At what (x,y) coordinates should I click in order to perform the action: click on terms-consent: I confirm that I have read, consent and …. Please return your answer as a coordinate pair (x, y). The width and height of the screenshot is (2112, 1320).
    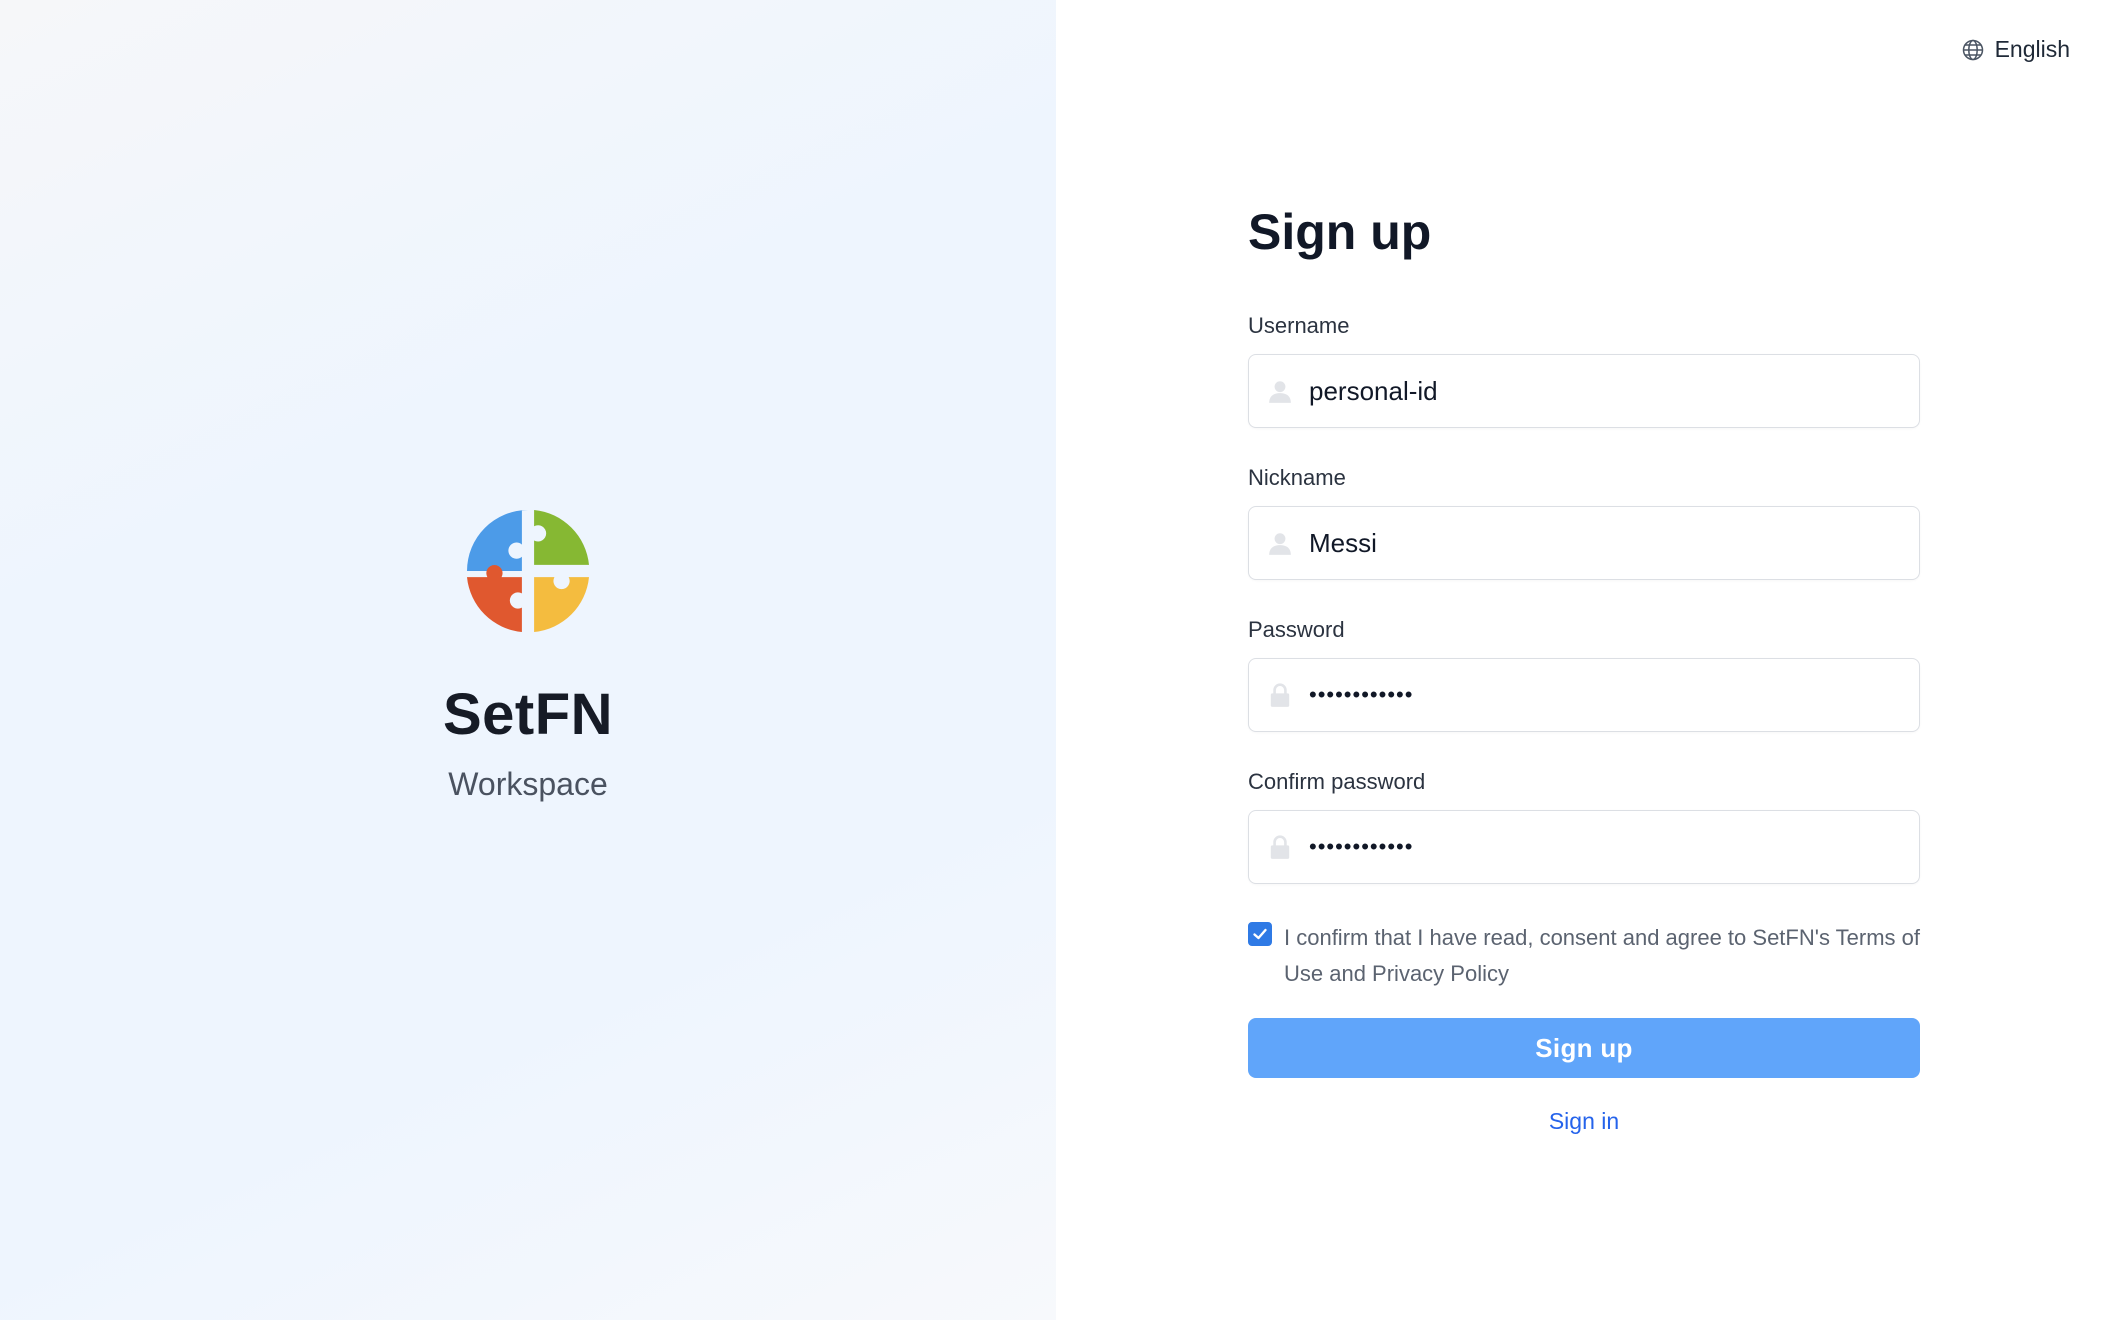
    Looking at the image, I should click on (1584, 956).